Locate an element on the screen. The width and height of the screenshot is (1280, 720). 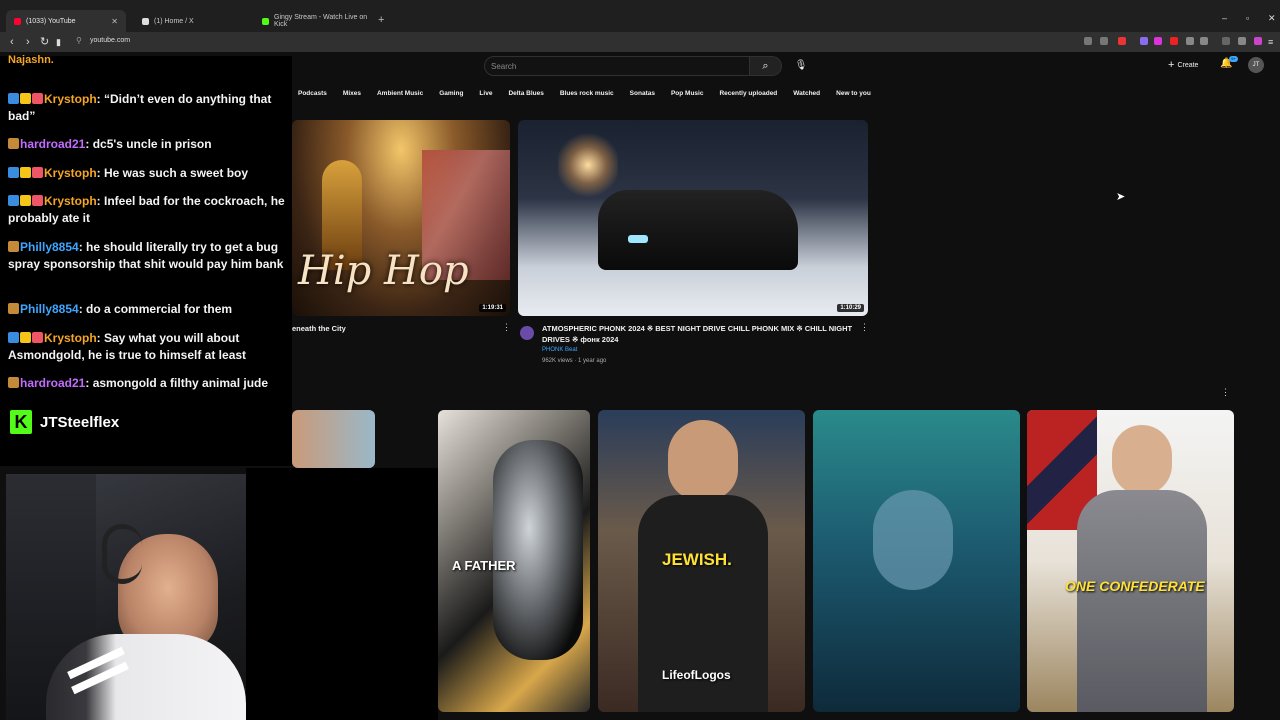
search-button: ⌕ is located at coordinates (766, 66).